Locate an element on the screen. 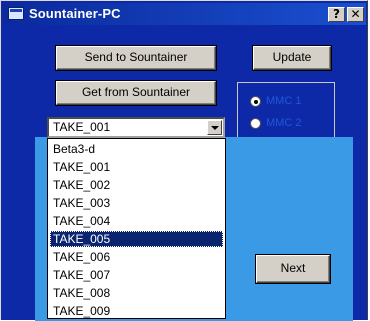 The image size is (370, 321). list-item-selected: TAKE_005 is located at coordinates (136, 239).